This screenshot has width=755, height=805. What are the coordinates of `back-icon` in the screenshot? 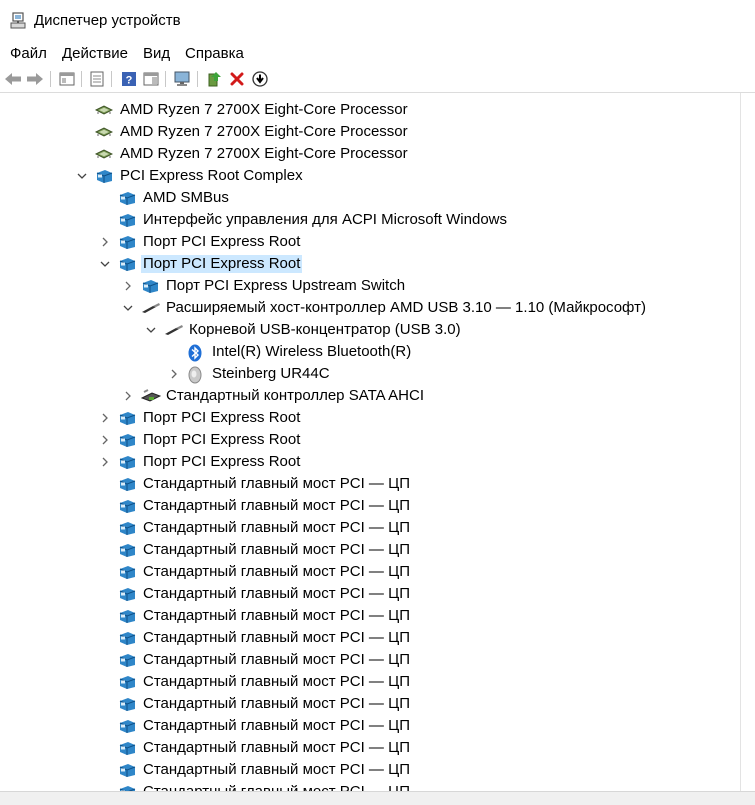 It's located at (13, 79).